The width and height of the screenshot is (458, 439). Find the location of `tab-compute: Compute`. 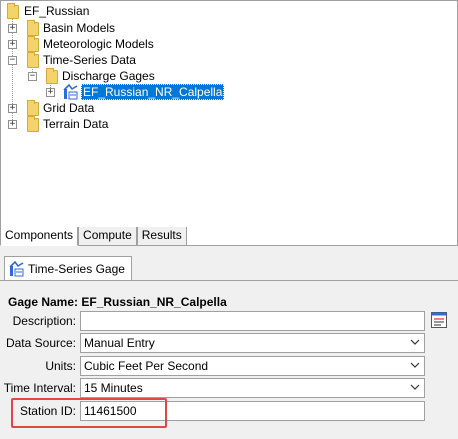

tab-compute: Compute is located at coordinates (107, 236).